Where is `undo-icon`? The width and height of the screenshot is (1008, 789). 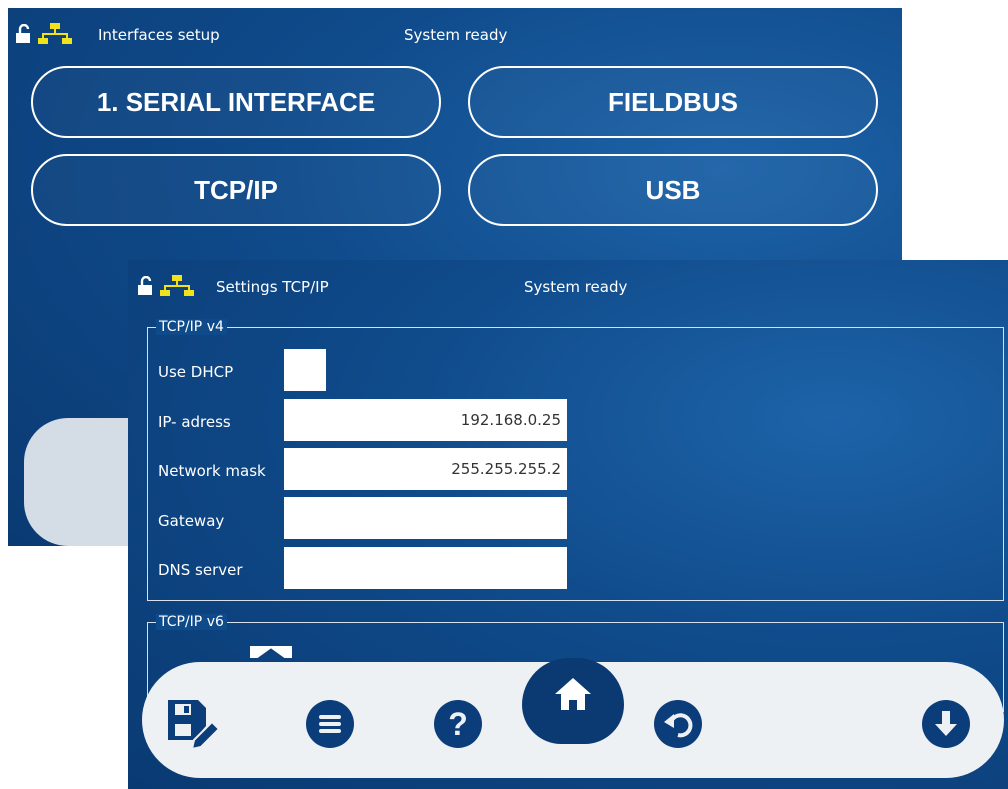
undo-icon is located at coordinates (678, 724).